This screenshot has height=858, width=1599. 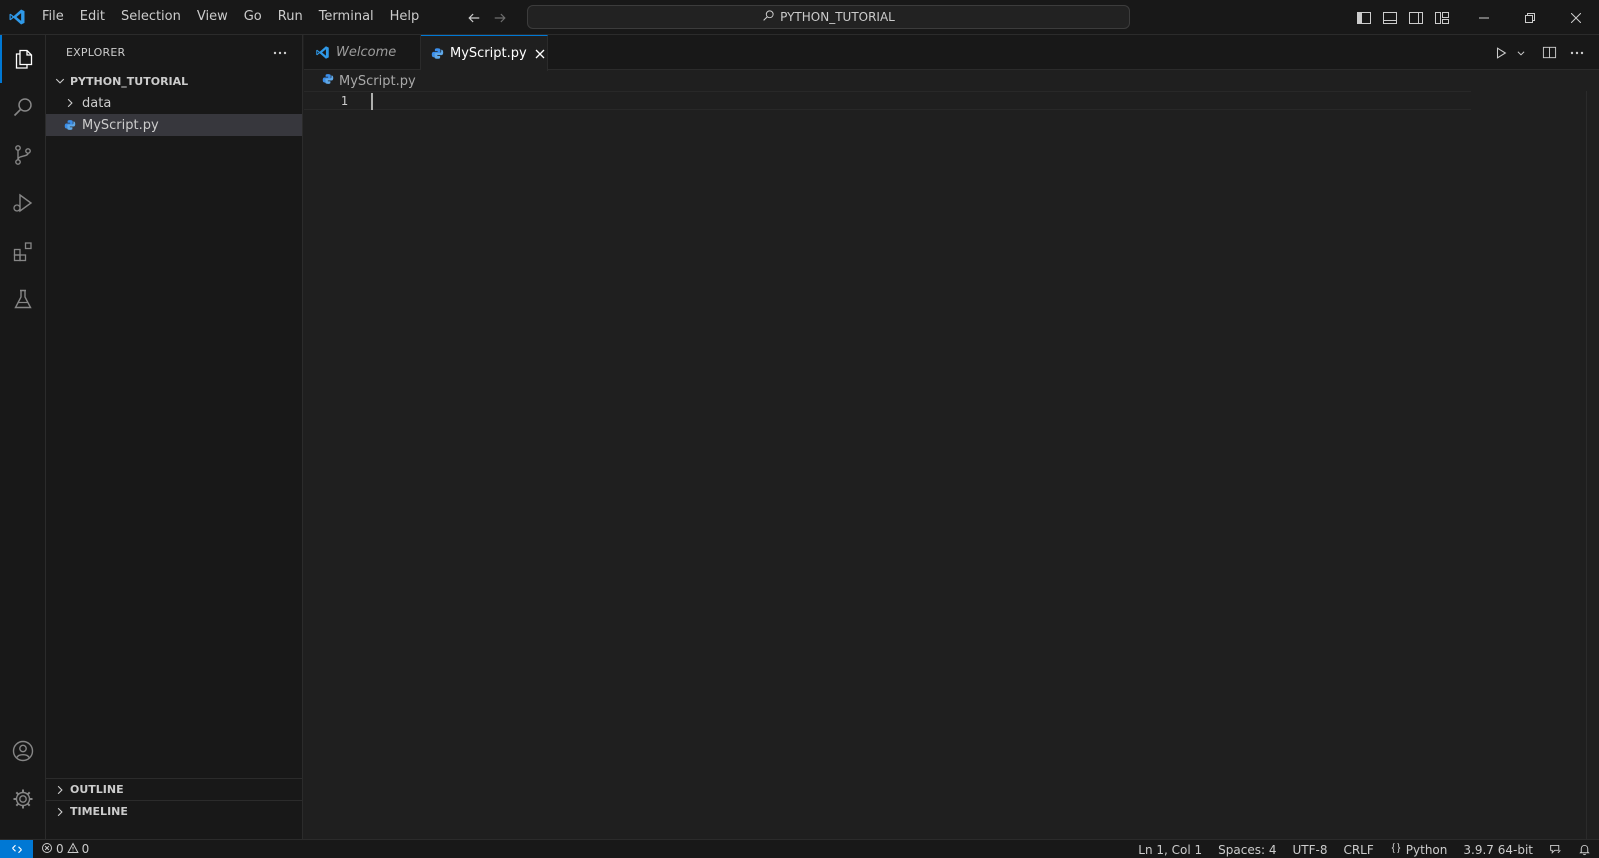 I want to click on run-python-file-icon, so click(x=1501, y=53).